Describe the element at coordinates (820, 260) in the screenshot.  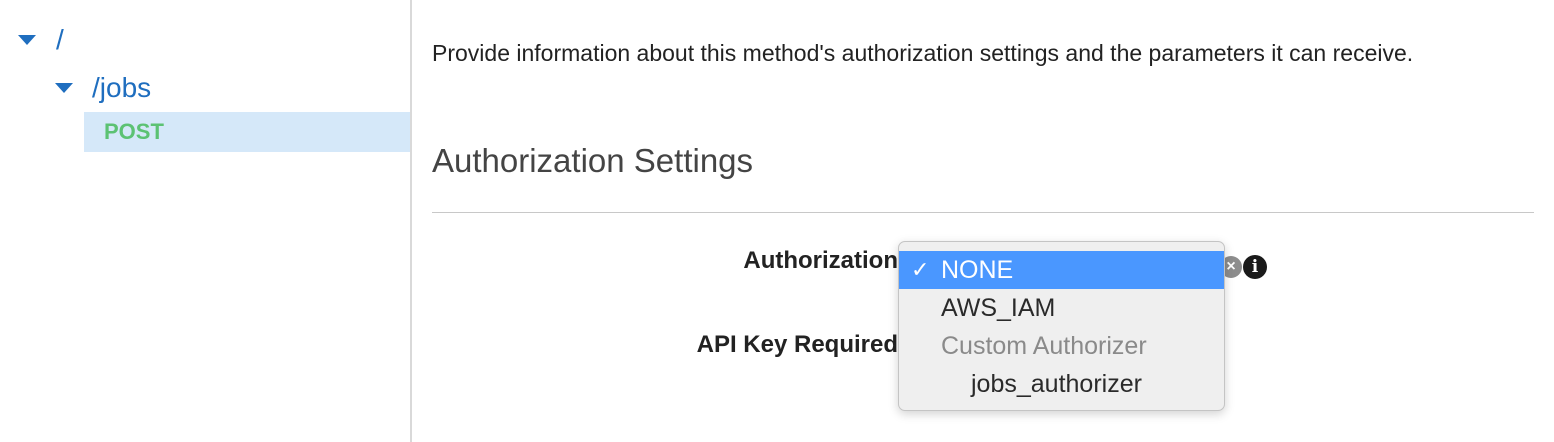
I see `authorization-label: Authorization` at that location.